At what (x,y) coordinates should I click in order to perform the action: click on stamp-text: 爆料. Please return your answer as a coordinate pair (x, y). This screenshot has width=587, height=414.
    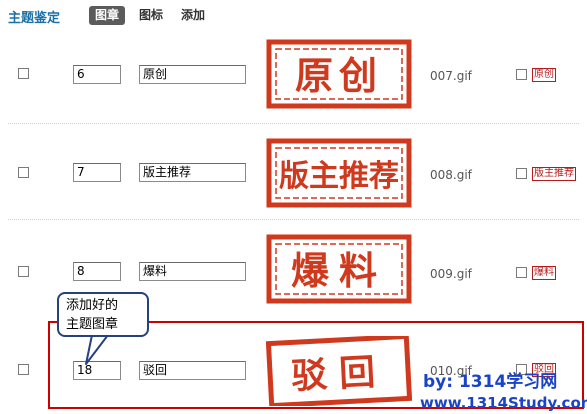
    Looking at the image, I should click on (339, 271).